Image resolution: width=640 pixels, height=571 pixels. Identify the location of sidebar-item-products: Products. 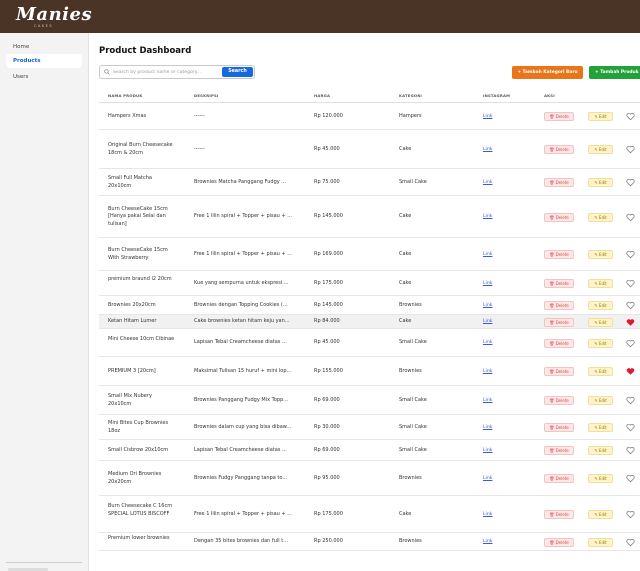
(44, 61).